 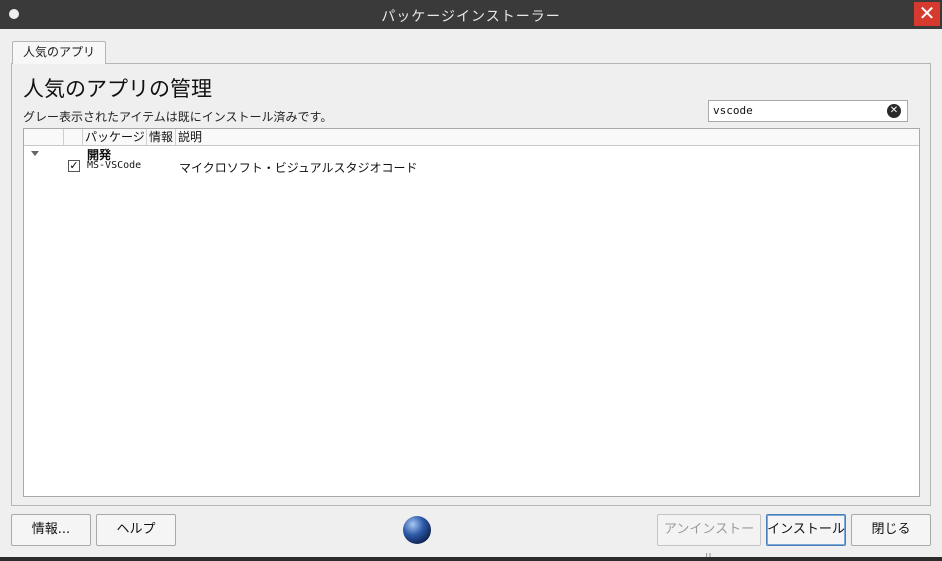 I want to click on tab-popular-apps: 人気のアプリ, so click(x=59, y=52).